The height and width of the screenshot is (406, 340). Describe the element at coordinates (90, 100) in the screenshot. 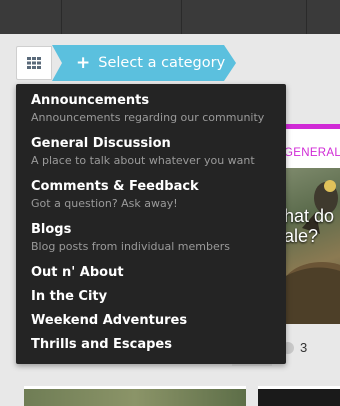

I see `category-title: Announcements` at that location.